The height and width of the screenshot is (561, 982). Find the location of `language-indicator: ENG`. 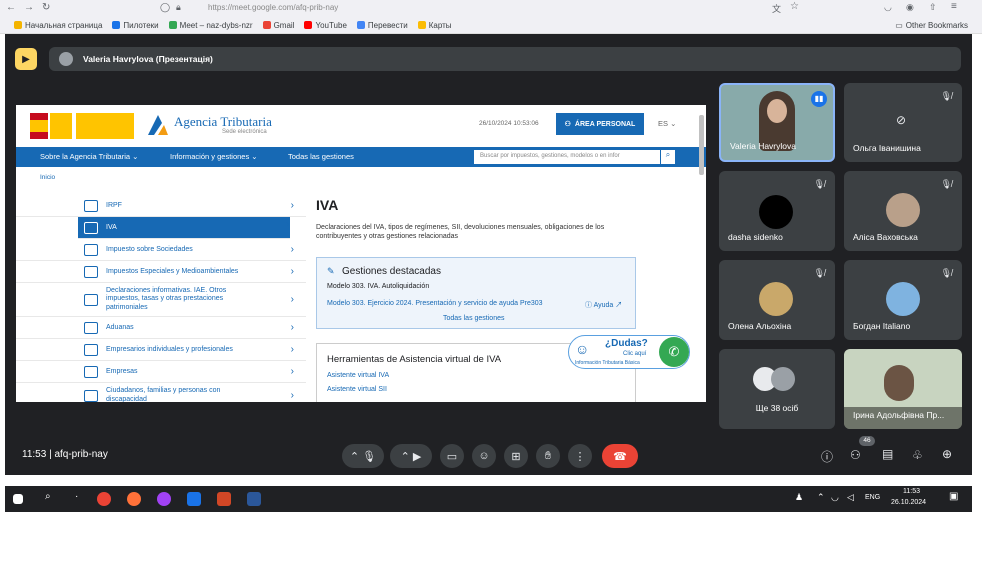

language-indicator: ENG is located at coordinates (872, 497).